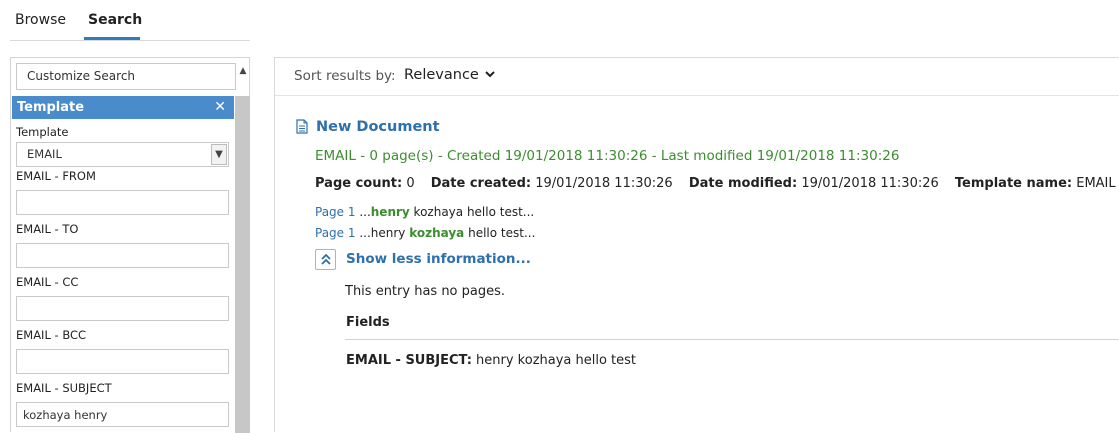 Image resolution: width=1119 pixels, height=433 pixels. I want to click on email-subject-input, so click(122, 414).